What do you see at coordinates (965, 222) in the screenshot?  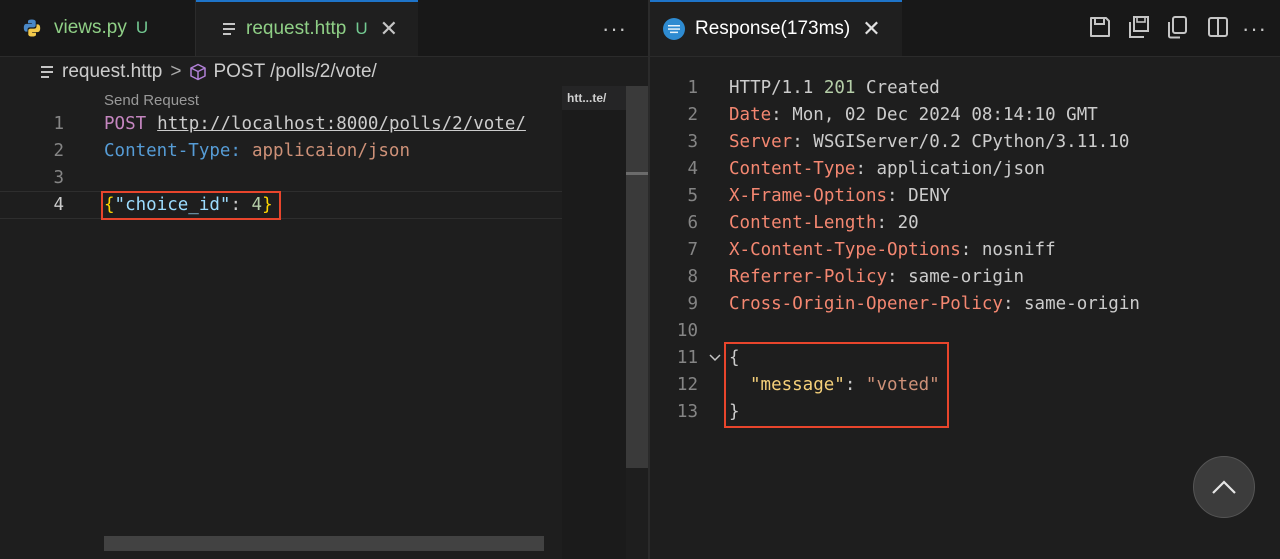 I see `response-line-6: 6 Content-Length: 20` at bounding box center [965, 222].